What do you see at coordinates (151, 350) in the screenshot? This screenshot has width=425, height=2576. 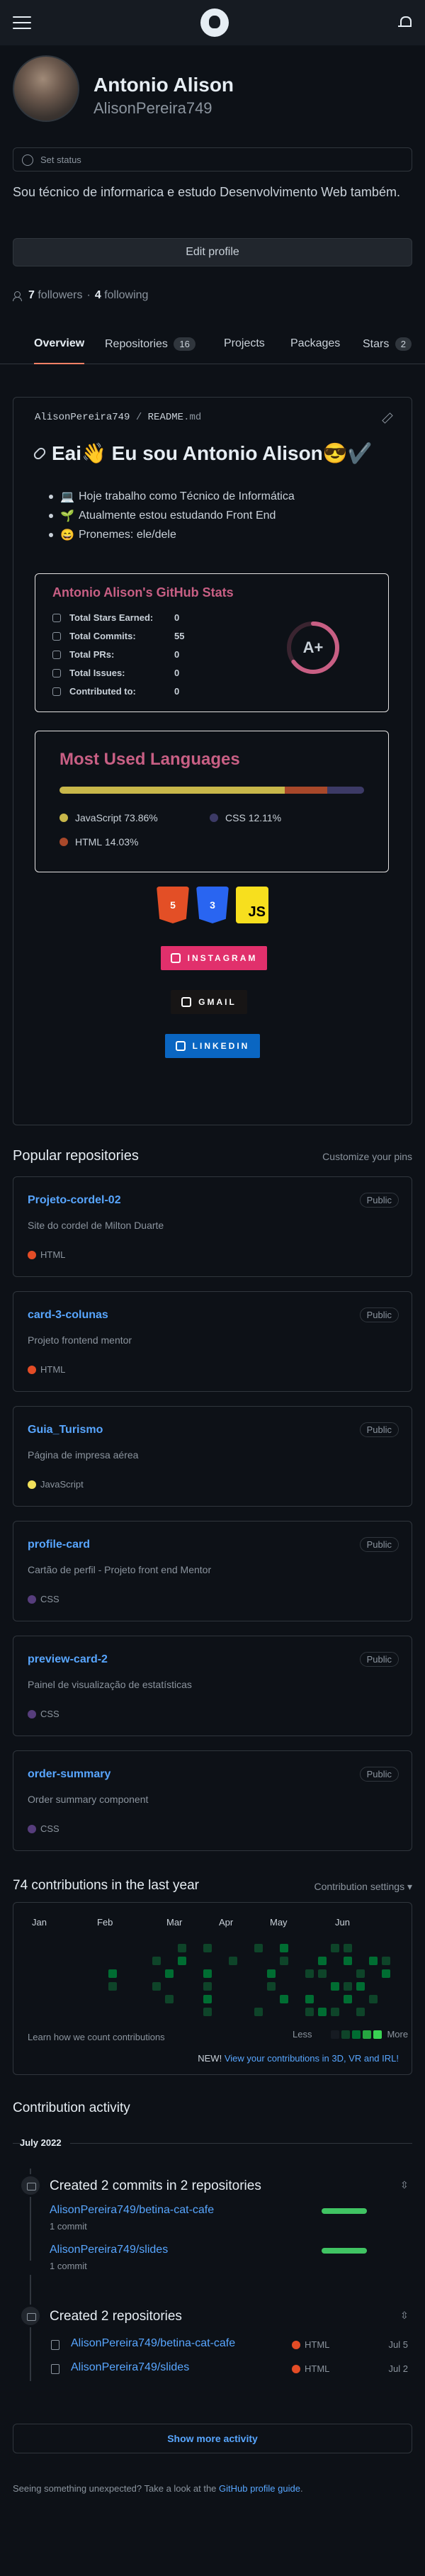 I see `tab-repositories: Repositories 16` at bounding box center [151, 350].